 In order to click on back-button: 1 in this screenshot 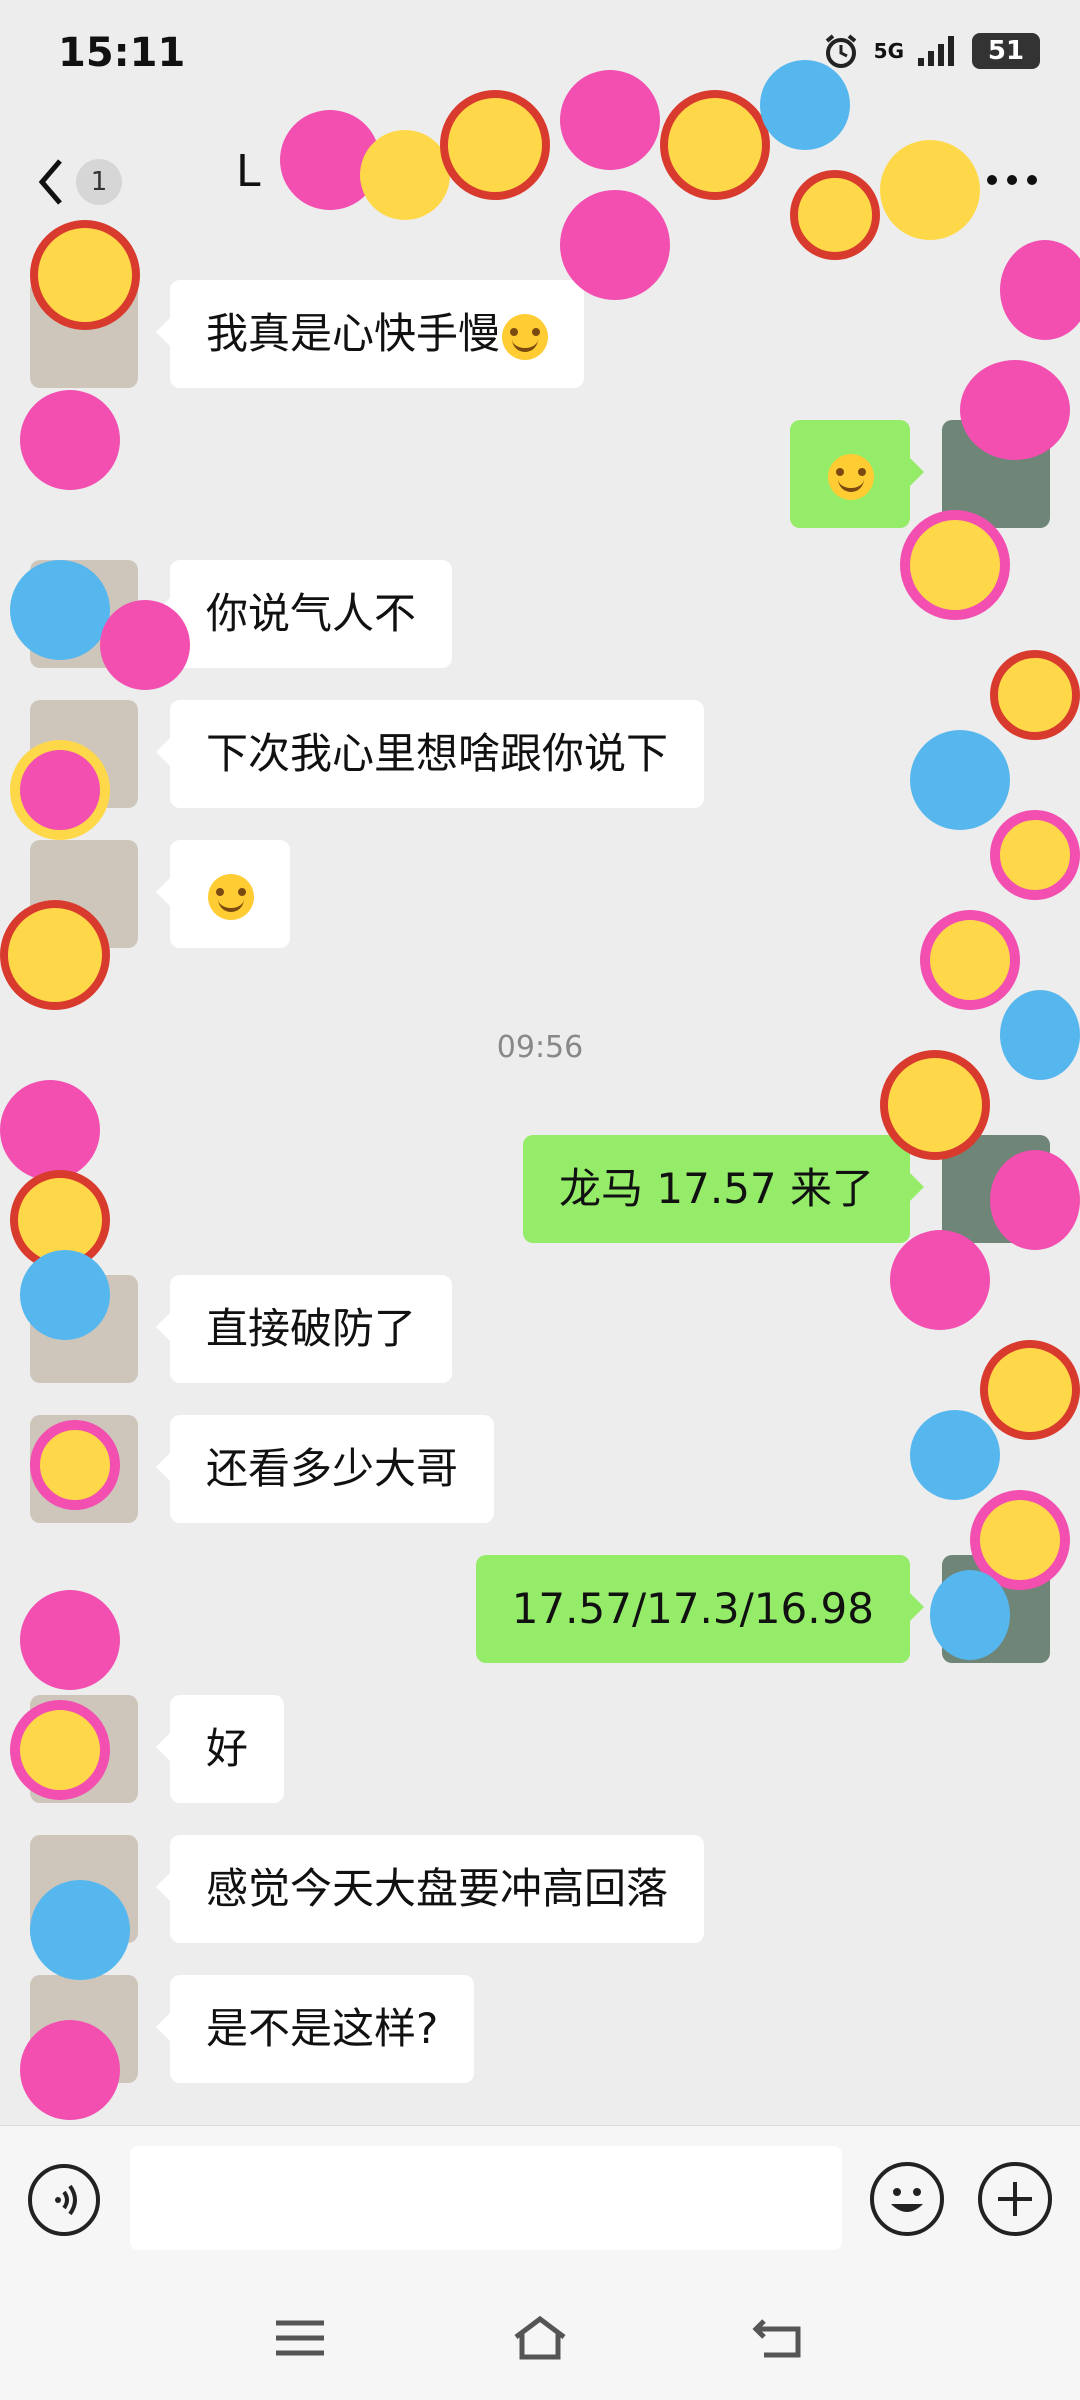, I will do `click(91, 182)`.